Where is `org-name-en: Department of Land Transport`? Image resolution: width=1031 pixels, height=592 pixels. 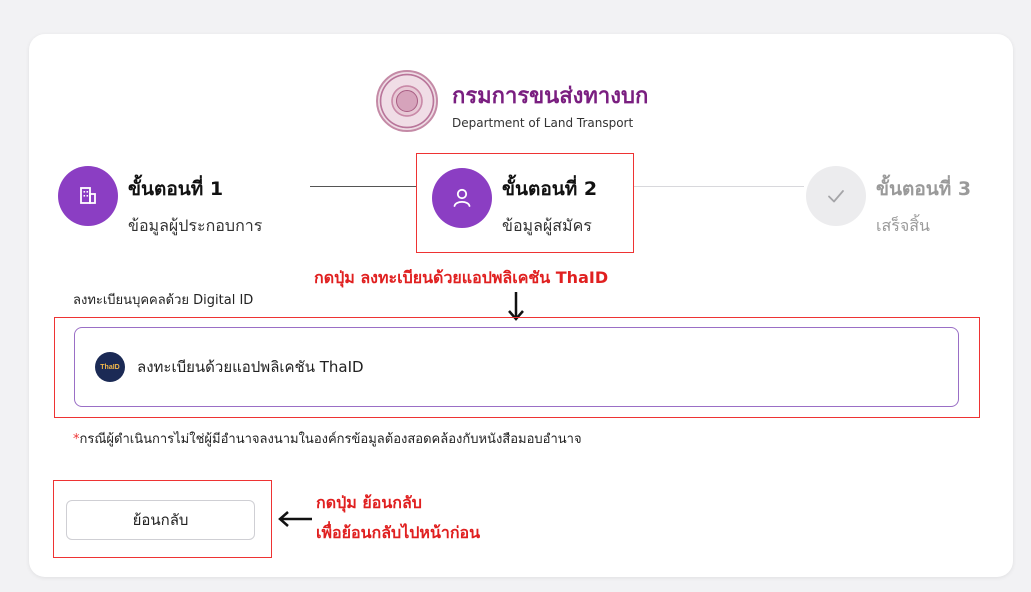
org-name-en: Department of Land Transport is located at coordinates (543, 123).